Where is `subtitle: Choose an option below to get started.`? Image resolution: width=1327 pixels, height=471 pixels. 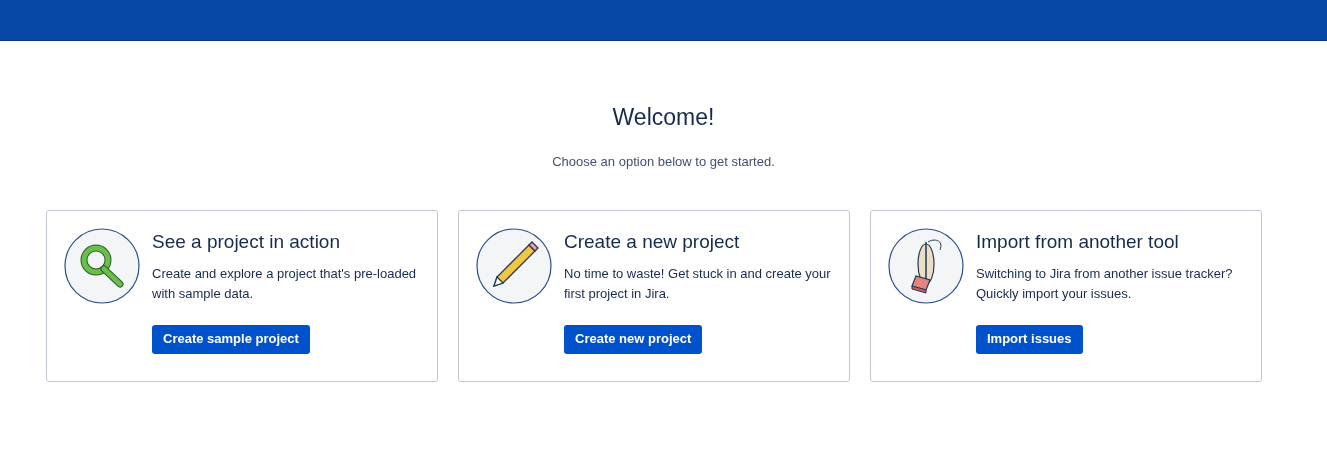
subtitle: Choose an option below to get started. is located at coordinates (663, 162).